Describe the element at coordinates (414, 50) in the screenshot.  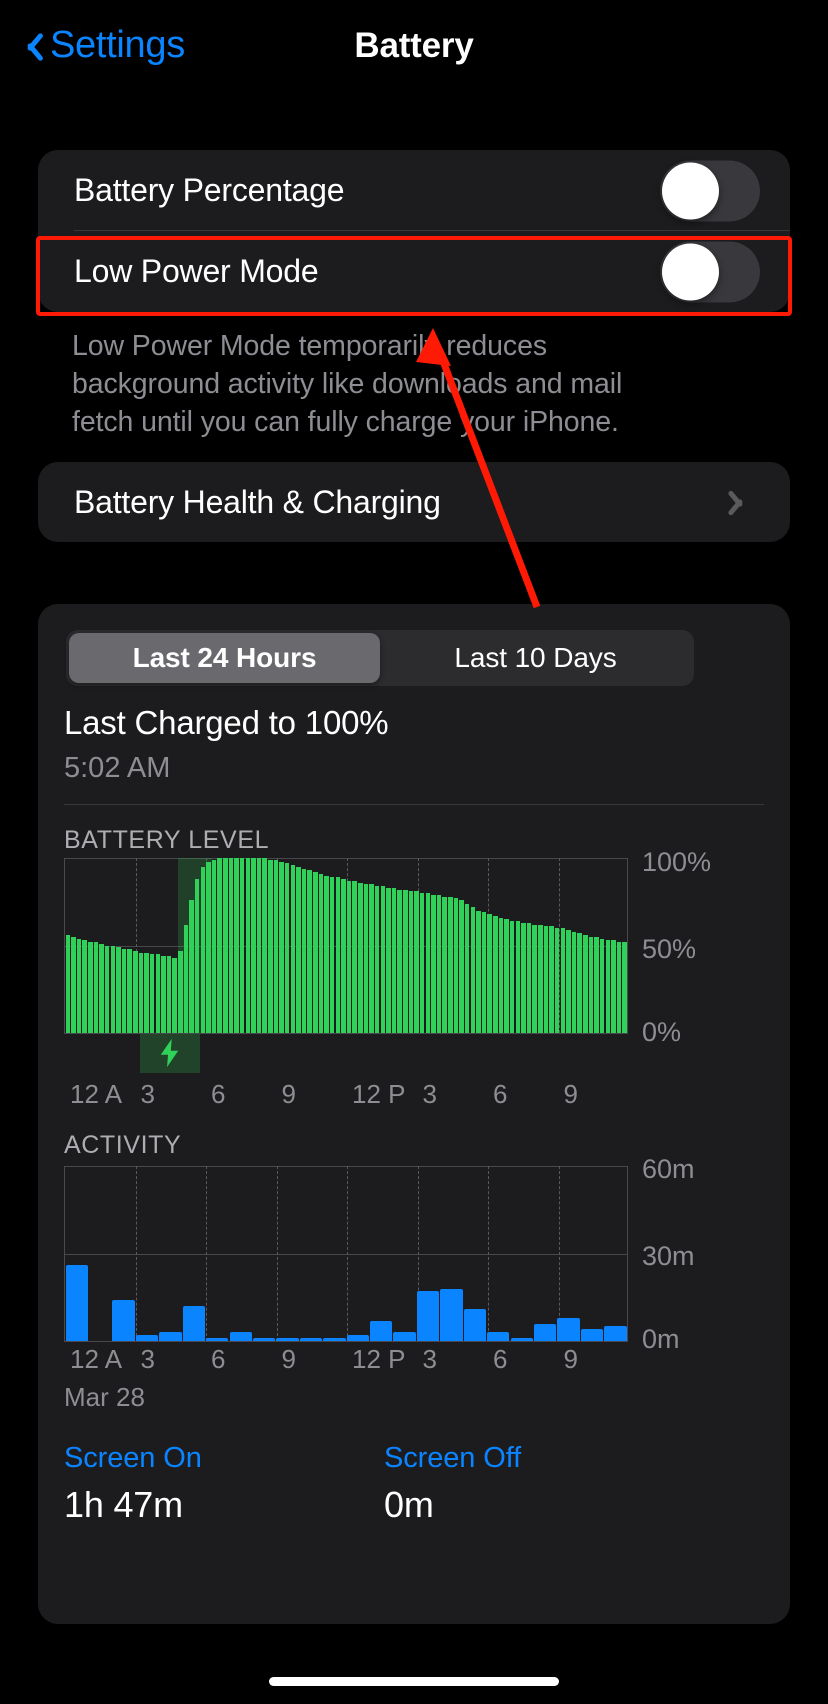
I see `navigation-bar: Settings Battery` at that location.